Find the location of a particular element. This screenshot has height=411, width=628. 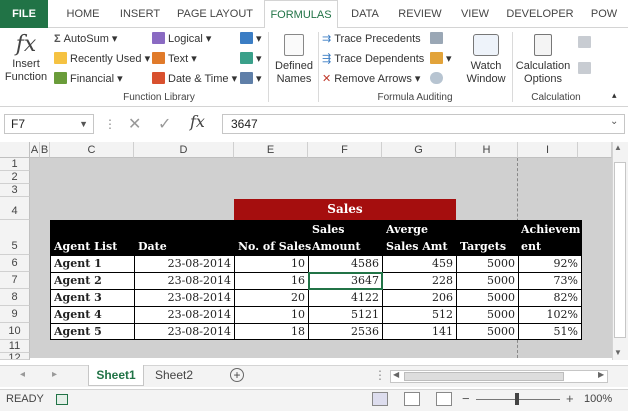

zoom-slider-thumb is located at coordinates (517, 399).